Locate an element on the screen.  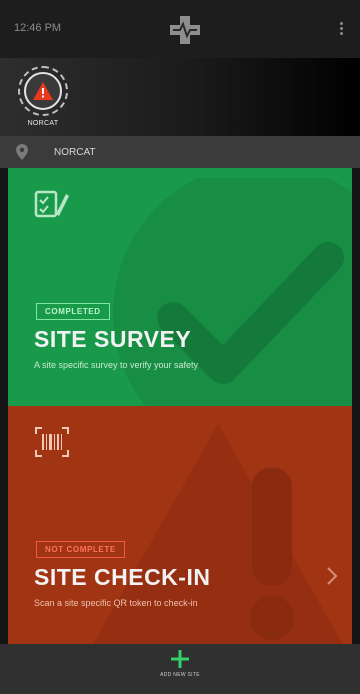
site-selector-strip: NORCAT is located at coordinates (180, 97).